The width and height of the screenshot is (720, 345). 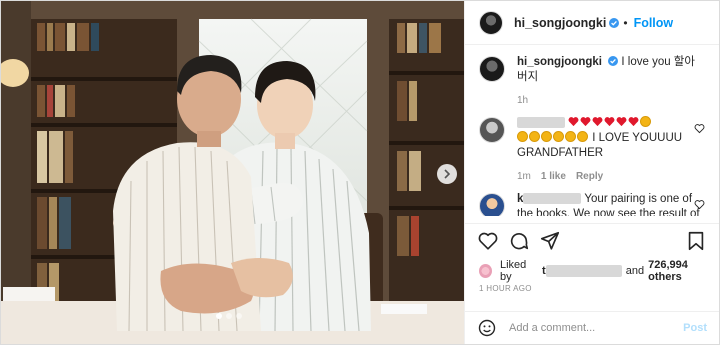 What do you see at coordinates (589, 176) in the screenshot?
I see `reply-button: Reply` at bounding box center [589, 176].